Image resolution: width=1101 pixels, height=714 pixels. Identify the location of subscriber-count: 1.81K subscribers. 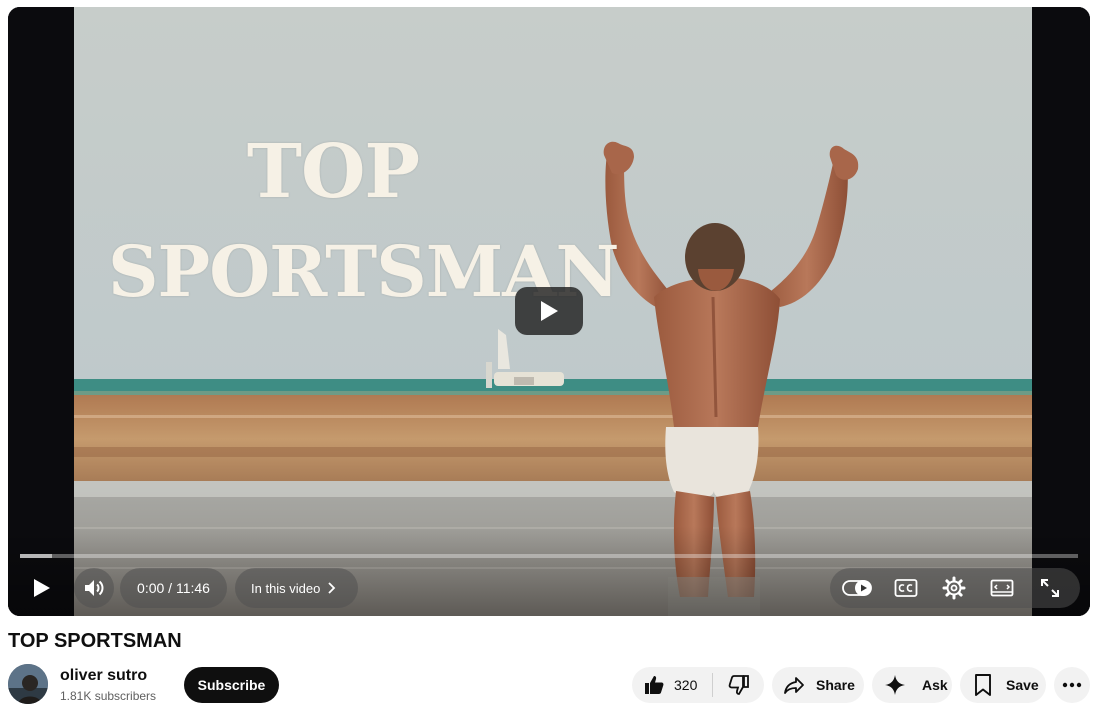
(108, 696).